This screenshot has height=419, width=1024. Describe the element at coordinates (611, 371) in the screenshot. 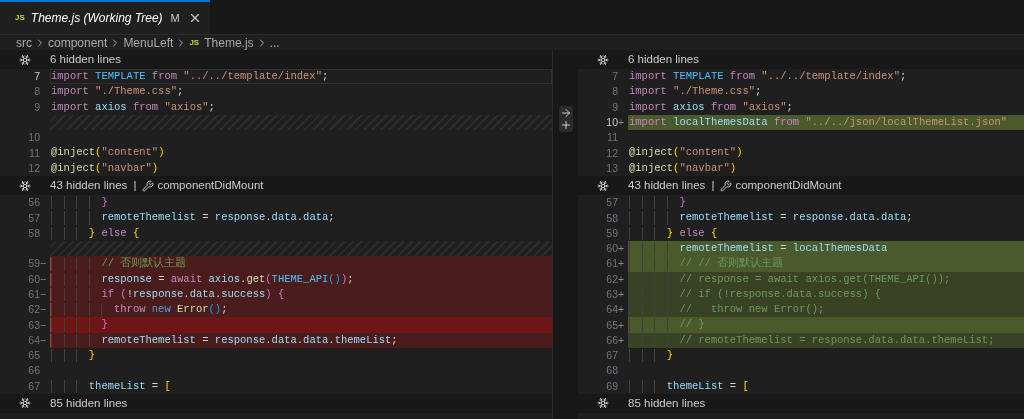

I see `line-number: 68` at that location.